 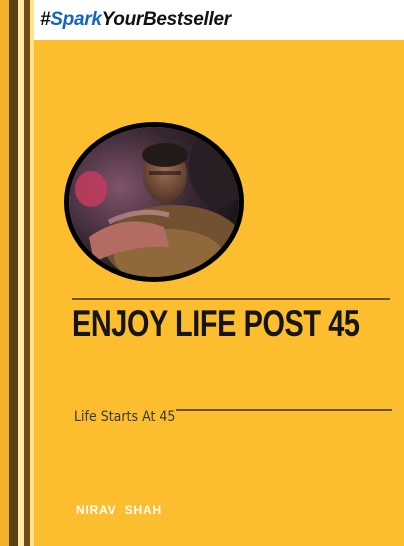 What do you see at coordinates (284, 410) in the screenshot?
I see `subtitle-rule` at bounding box center [284, 410].